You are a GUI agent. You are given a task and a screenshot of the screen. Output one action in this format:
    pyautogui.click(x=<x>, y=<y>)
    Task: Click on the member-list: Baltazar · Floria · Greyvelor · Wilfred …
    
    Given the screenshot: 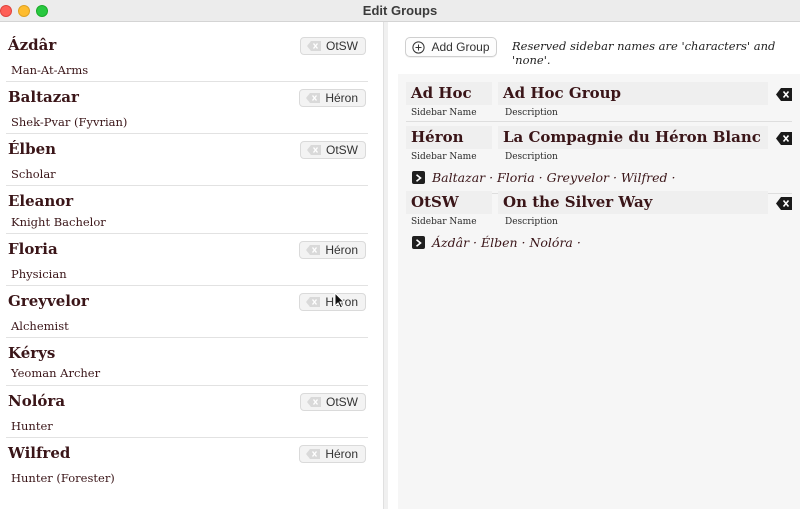 What is the action you would take?
    pyautogui.click(x=543, y=177)
    